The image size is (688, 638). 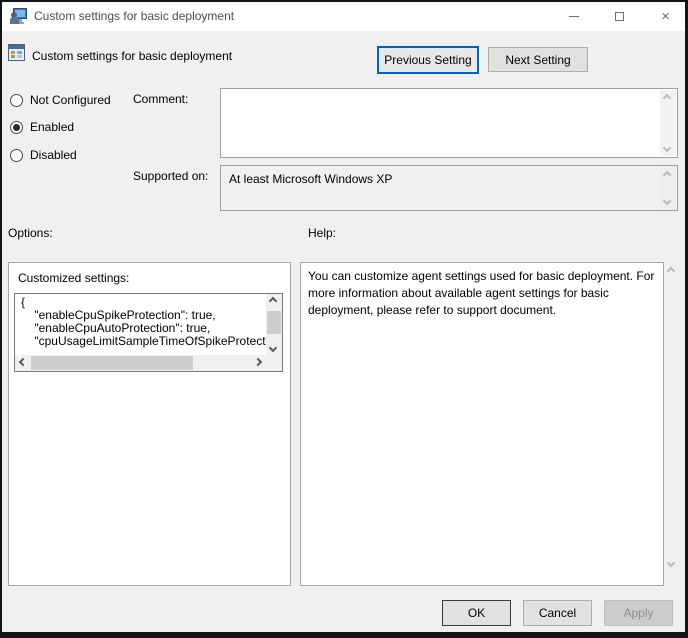 I want to click on close-icon: ×, so click(x=665, y=16).